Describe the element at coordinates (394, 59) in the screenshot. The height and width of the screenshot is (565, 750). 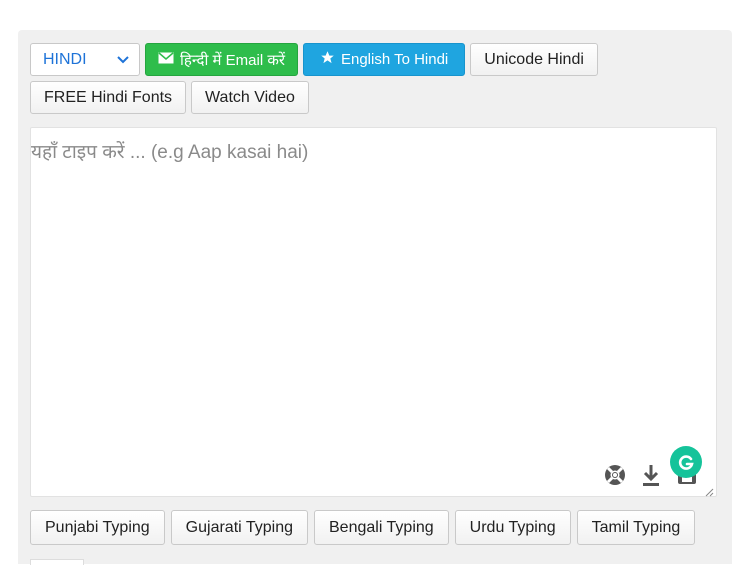
I see `english-to-hindi-label: English To Hindi` at that location.